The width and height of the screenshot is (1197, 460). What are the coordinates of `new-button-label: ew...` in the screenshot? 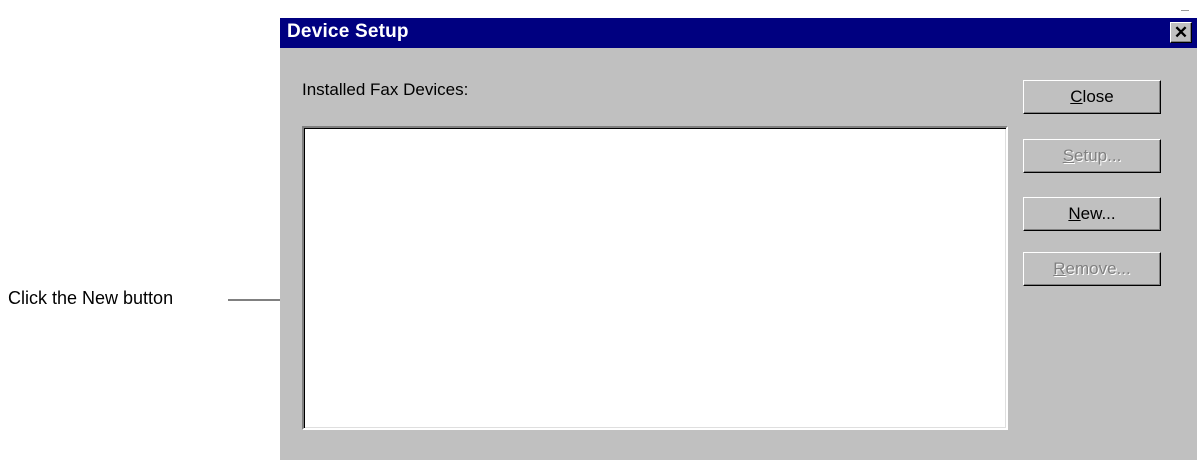 It's located at (1098, 213).